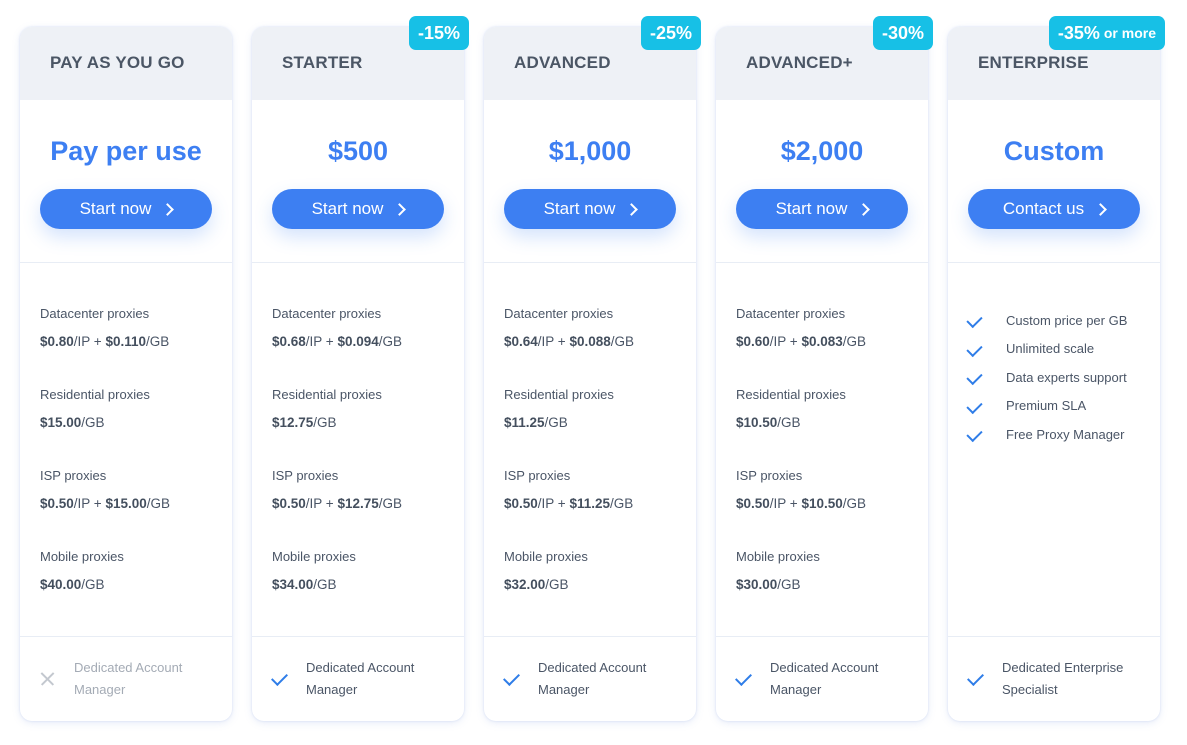 Image resolution: width=1187 pixels, height=745 pixels. I want to click on proxy-price: $30.00/GB, so click(826, 585).